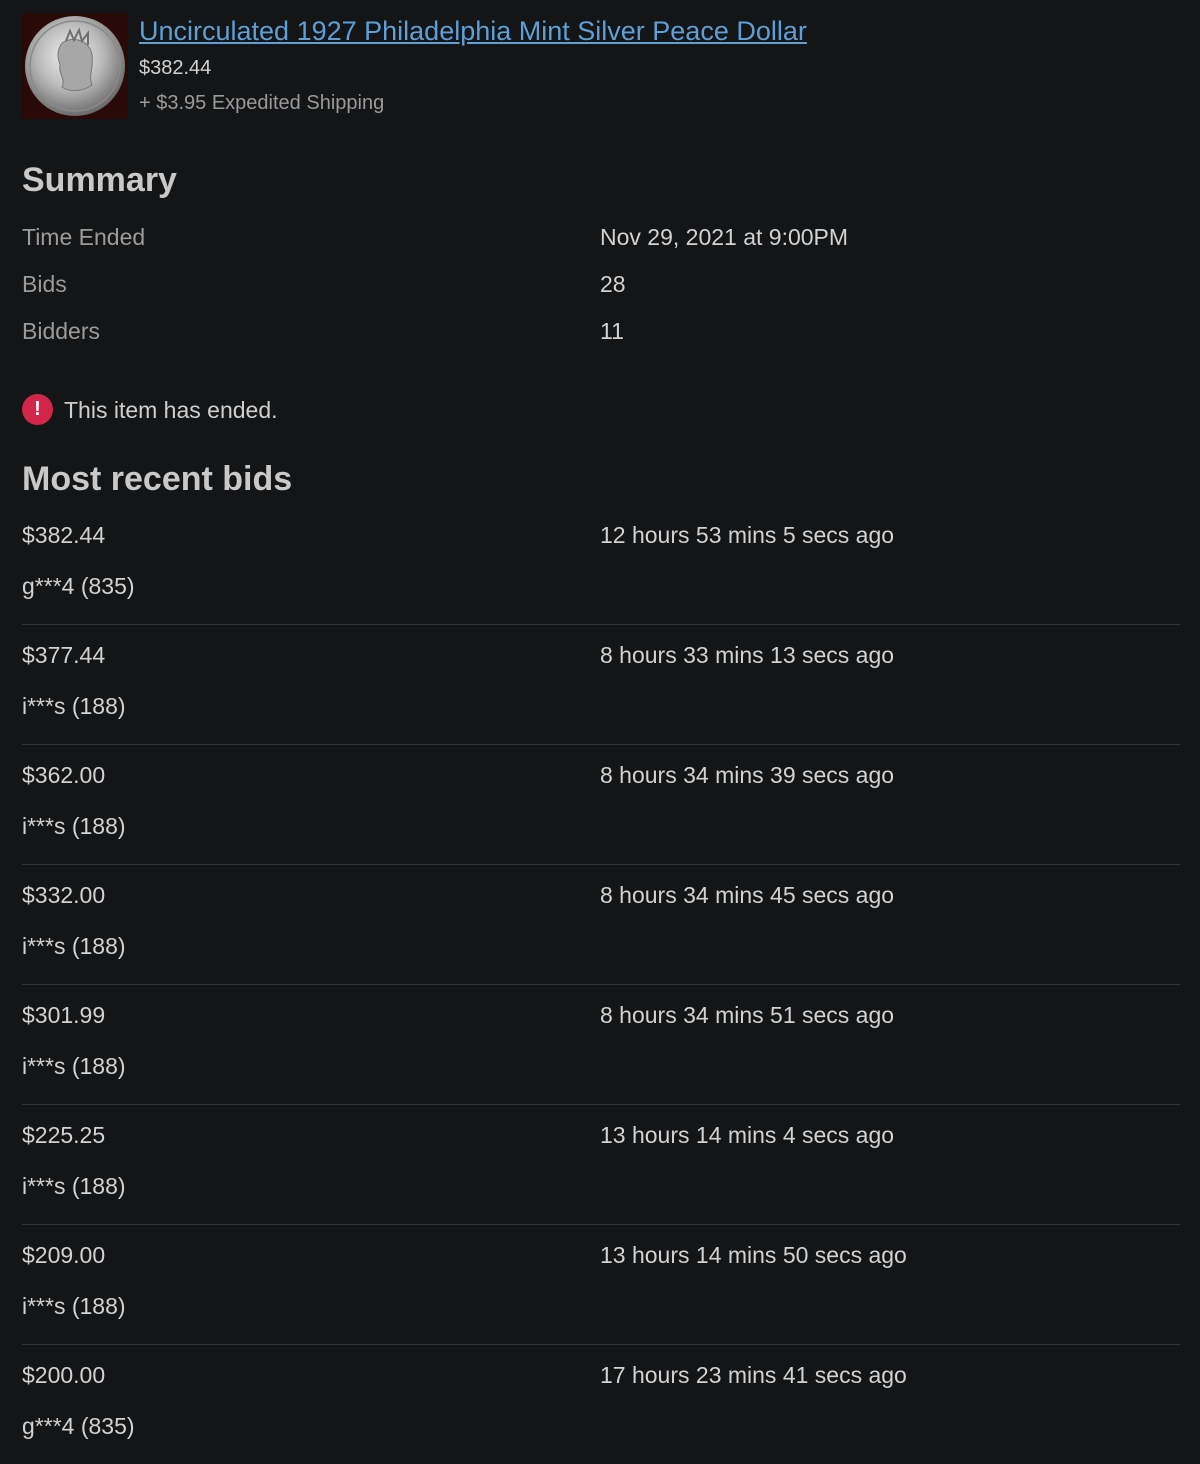 This screenshot has height=1464, width=1200. What do you see at coordinates (64, 1135) in the screenshot?
I see `bid-amount: $225.25` at bounding box center [64, 1135].